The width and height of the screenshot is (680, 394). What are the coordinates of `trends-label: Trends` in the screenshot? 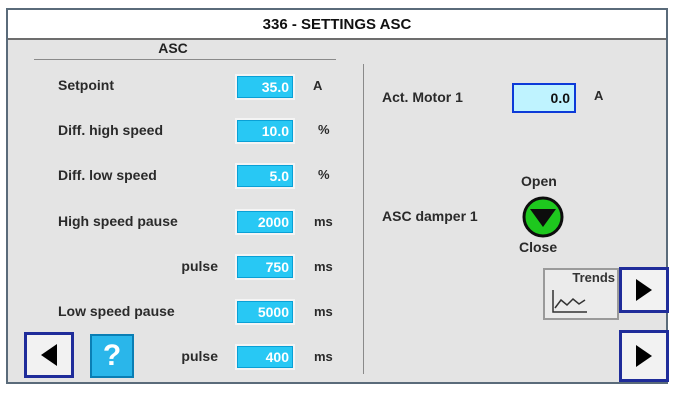 It's located at (593, 277).